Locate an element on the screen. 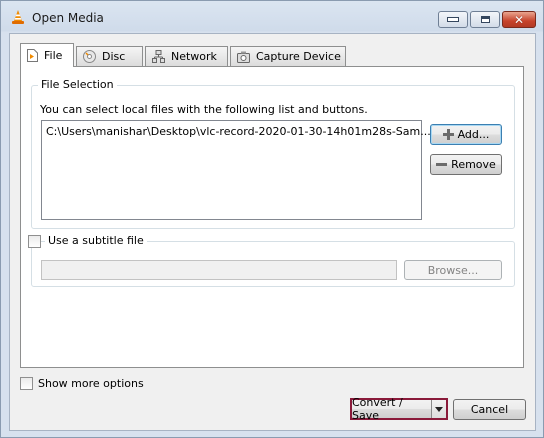  minimize-button is located at coordinates (453, 19).